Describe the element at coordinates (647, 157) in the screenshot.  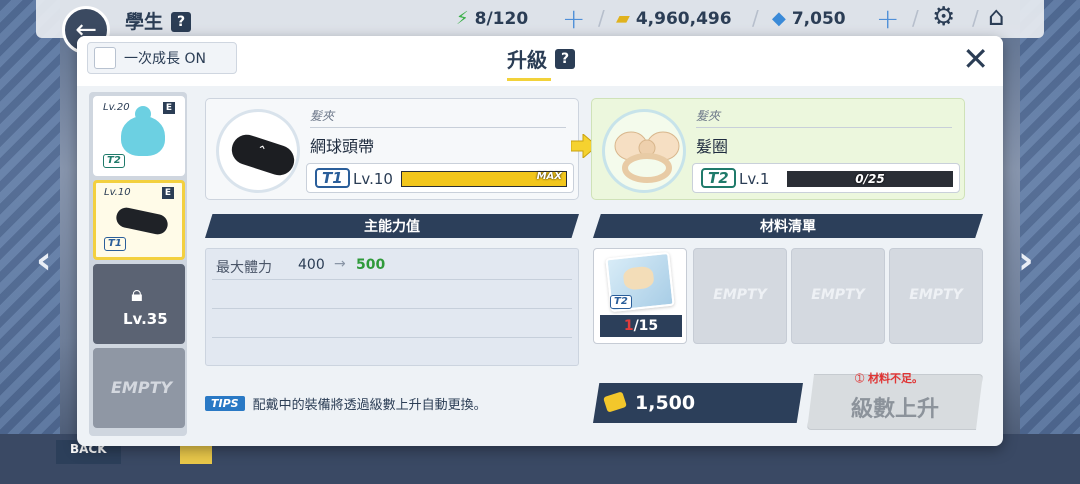
I see `scrunchie-icon` at that location.